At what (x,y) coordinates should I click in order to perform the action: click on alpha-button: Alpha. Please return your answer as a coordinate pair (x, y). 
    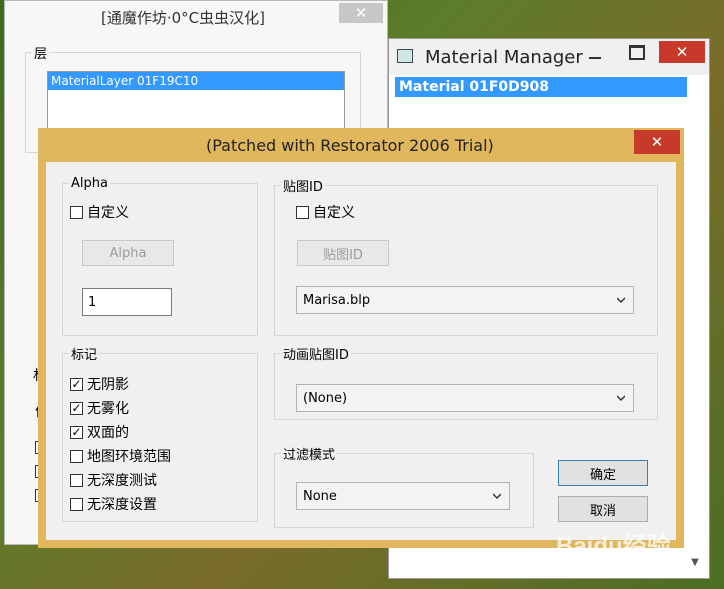
    Looking at the image, I should click on (128, 253).